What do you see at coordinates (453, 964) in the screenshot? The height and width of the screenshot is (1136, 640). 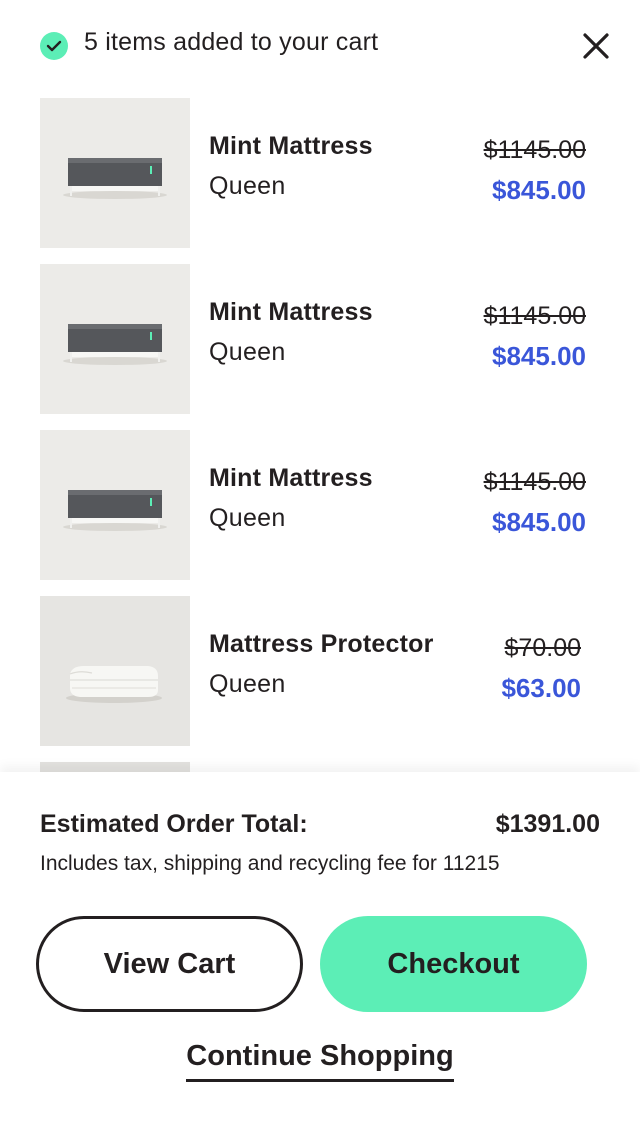 I see `checkout-button: Checkout` at bounding box center [453, 964].